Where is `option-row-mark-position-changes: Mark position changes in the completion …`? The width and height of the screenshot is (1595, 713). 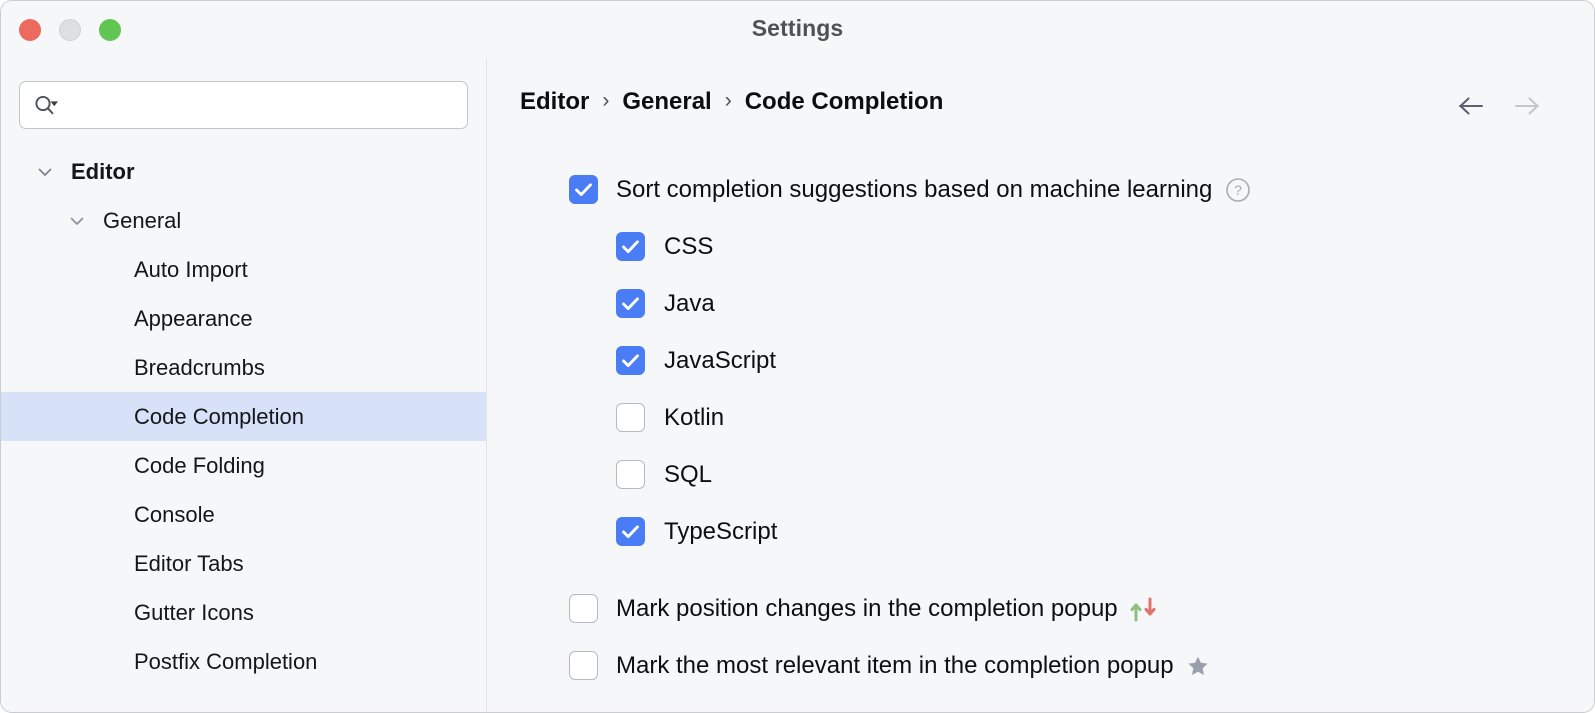 option-row-mark-position-changes: Mark position changes in the completion … is located at coordinates (1041, 608).